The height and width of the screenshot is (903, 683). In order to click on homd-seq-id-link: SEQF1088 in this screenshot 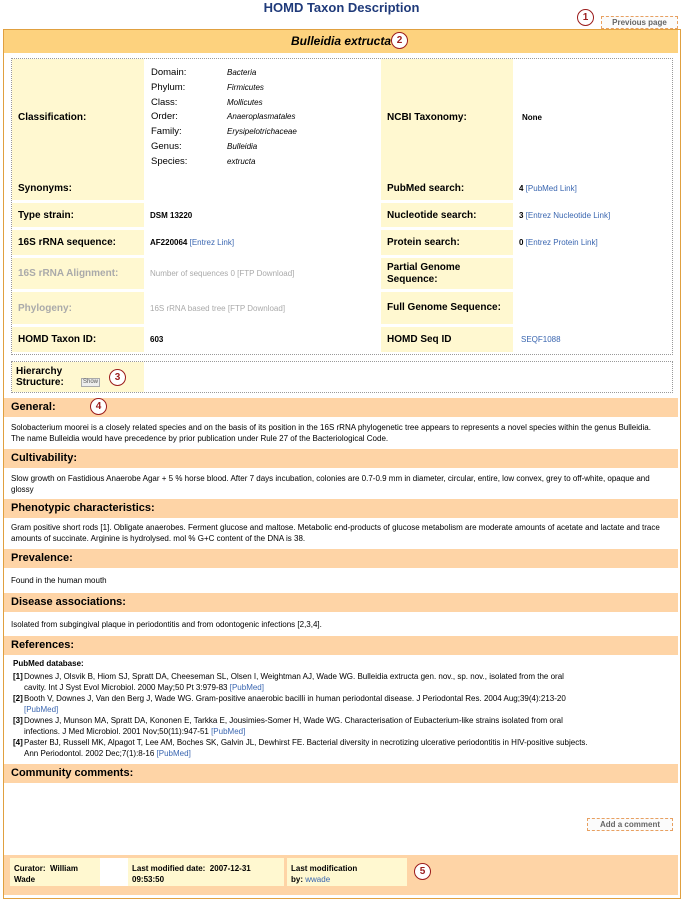, I will do `click(541, 339)`.